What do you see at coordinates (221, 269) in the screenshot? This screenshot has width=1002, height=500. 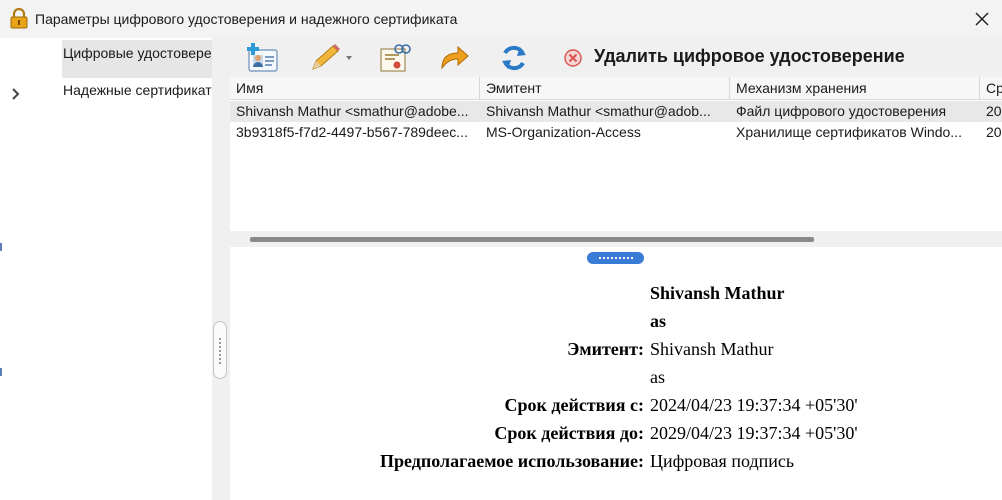 I see `panel-divider` at bounding box center [221, 269].